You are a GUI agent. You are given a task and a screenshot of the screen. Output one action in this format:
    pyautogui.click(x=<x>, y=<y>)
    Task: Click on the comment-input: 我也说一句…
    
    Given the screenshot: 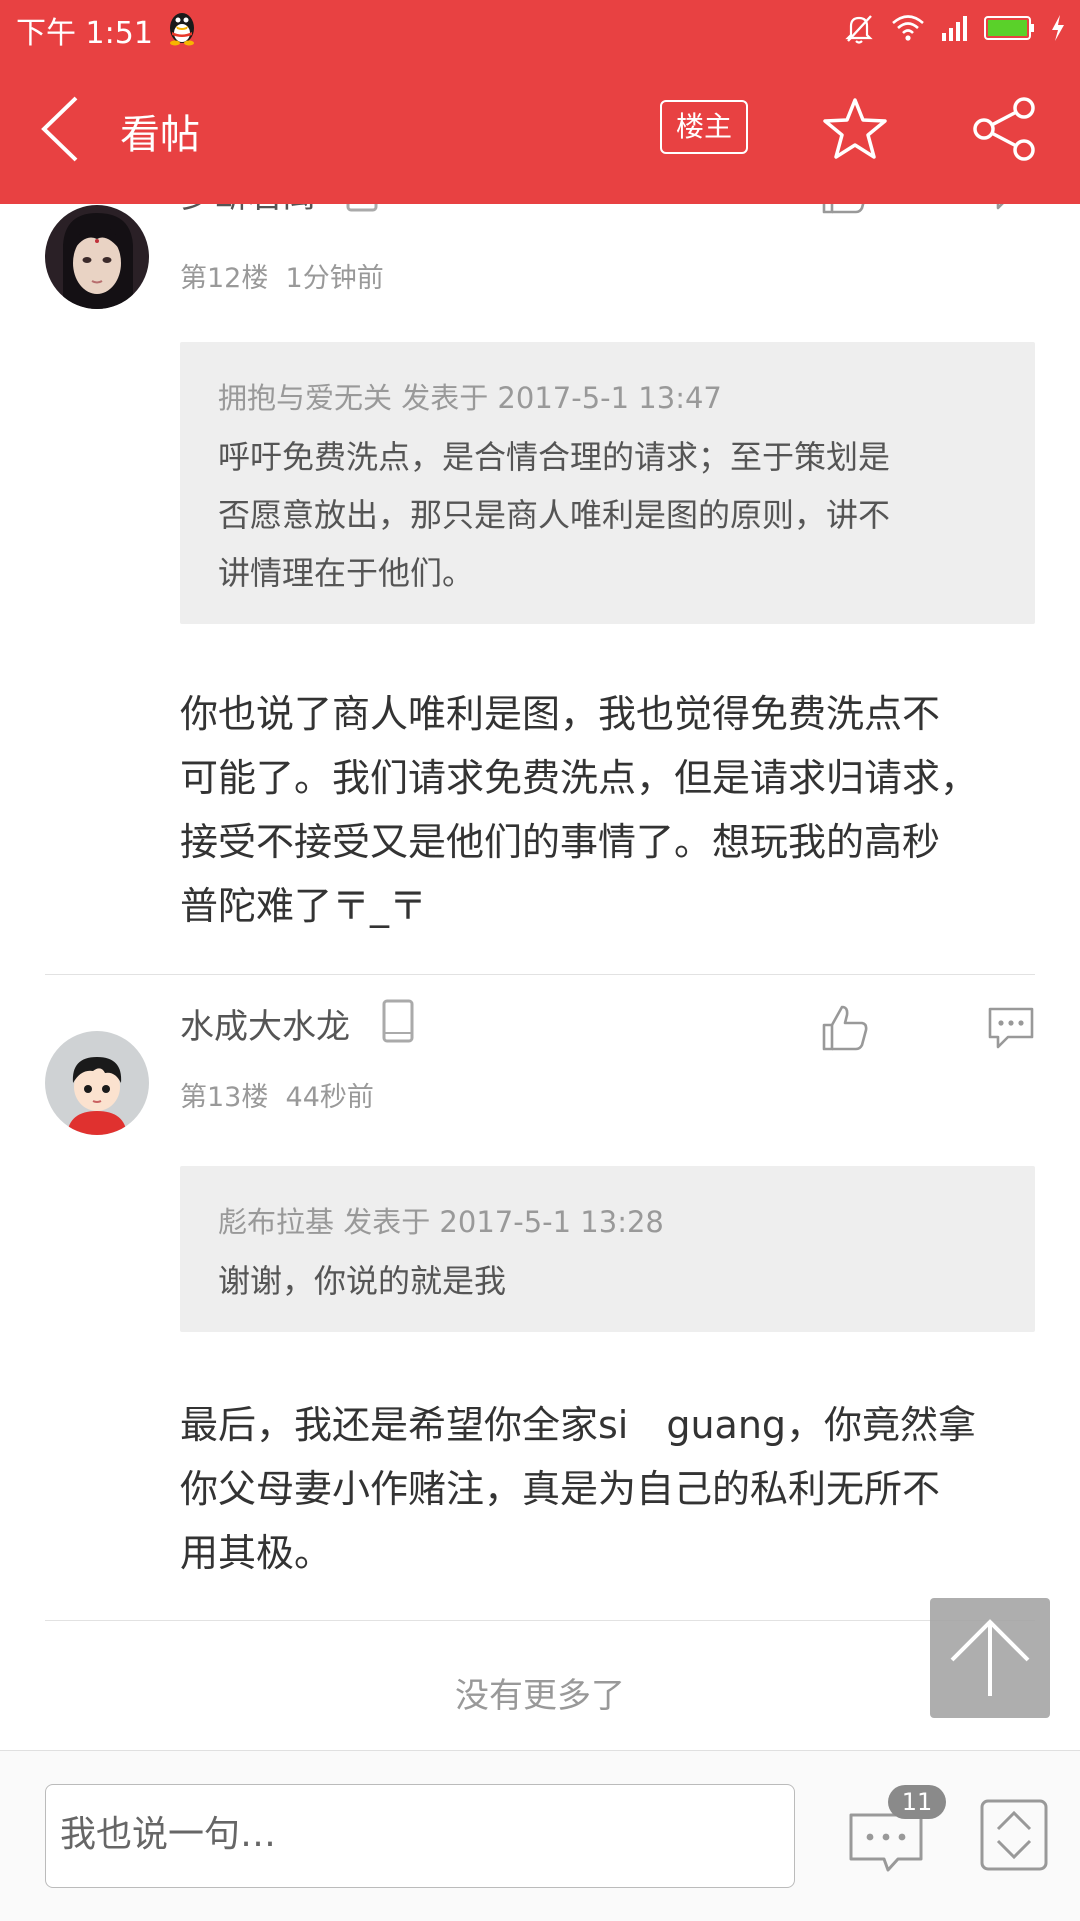 What is the action you would take?
    pyautogui.click(x=420, y=1836)
    